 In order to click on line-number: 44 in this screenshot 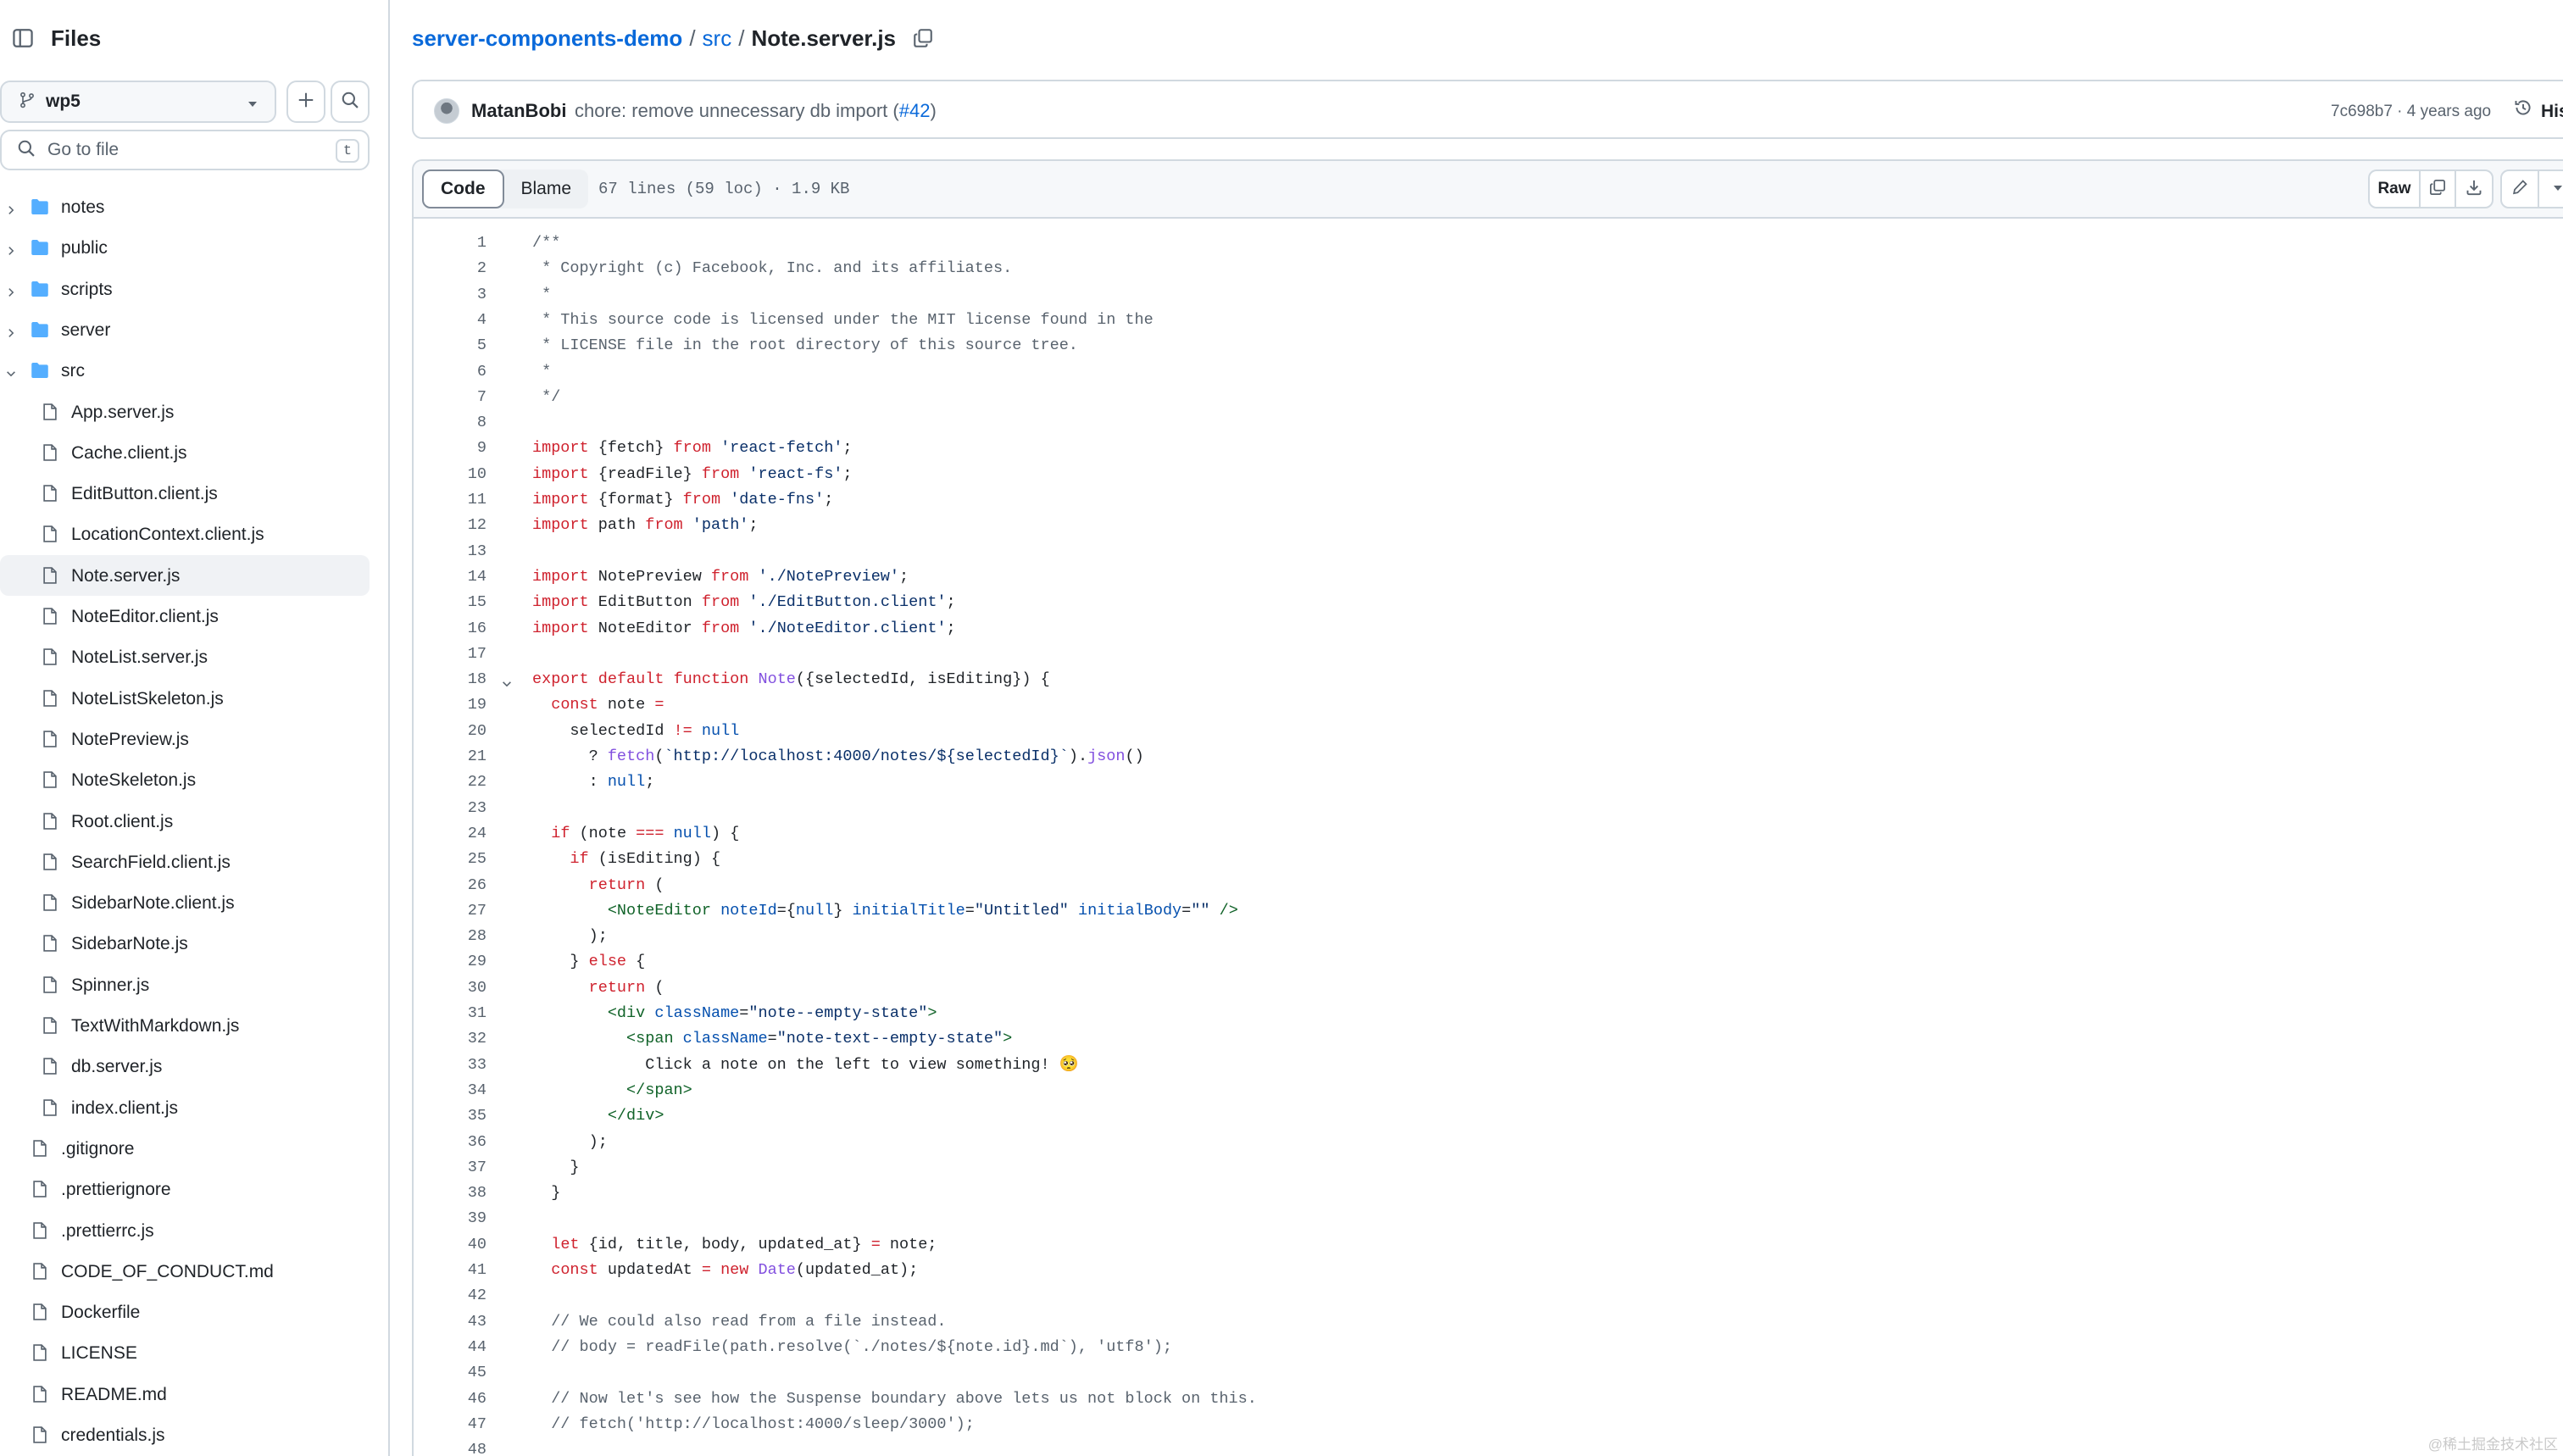, I will do `click(450, 1348)`.